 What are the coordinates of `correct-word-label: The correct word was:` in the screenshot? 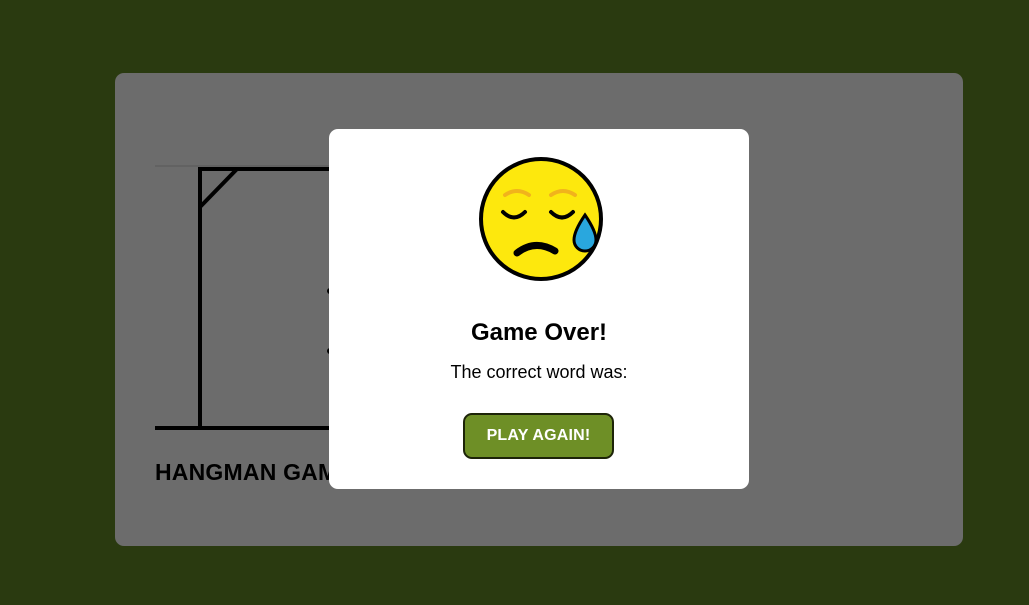 It's located at (539, 372).